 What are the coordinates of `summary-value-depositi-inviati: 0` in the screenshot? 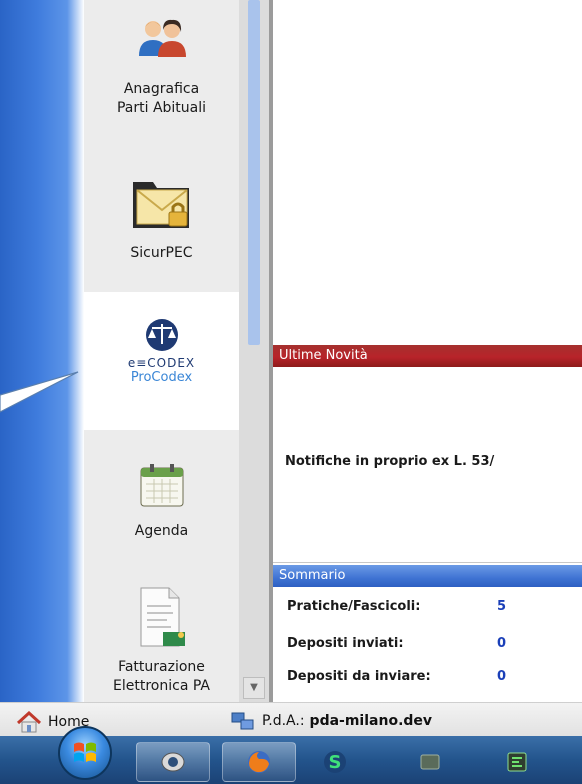 It's located at (501, 643).